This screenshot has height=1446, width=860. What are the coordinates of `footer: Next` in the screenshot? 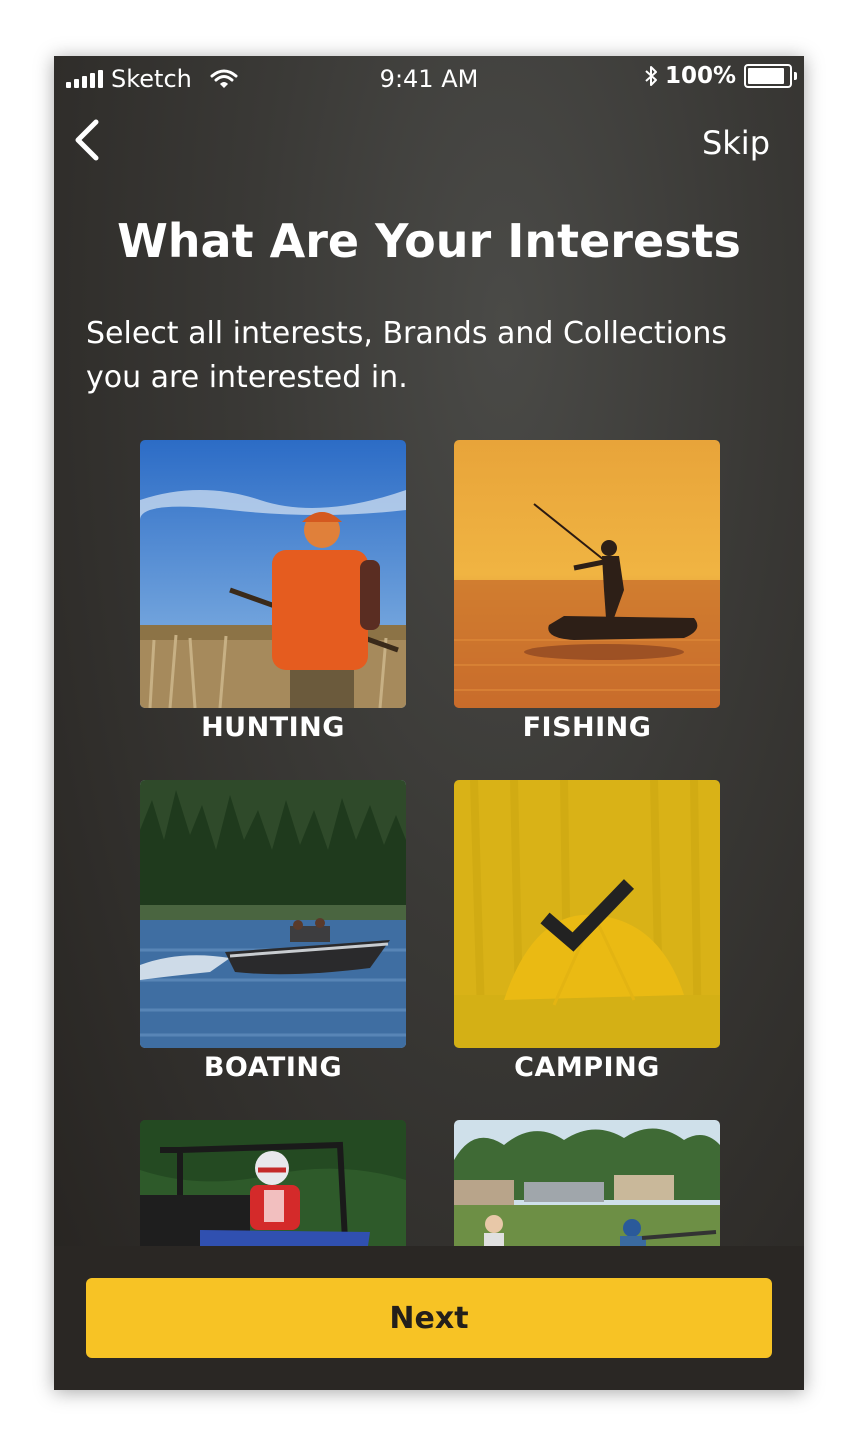 It's located at (429, 1318).